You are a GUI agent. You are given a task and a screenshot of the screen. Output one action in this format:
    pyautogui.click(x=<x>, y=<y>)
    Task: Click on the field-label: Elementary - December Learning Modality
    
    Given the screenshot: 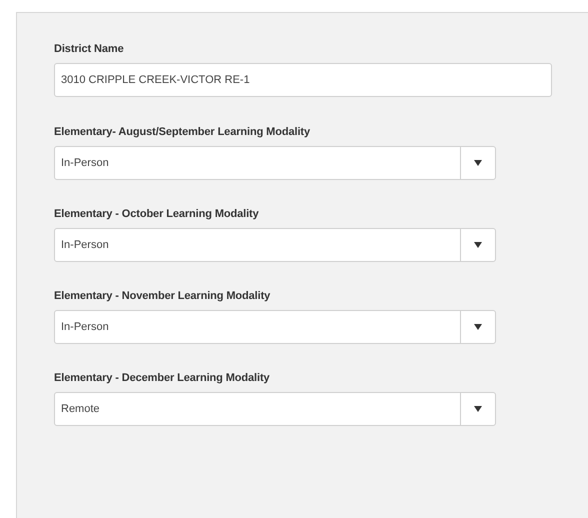 What is the action you would take?
    pyautogui.click(x=162, y=378)
    